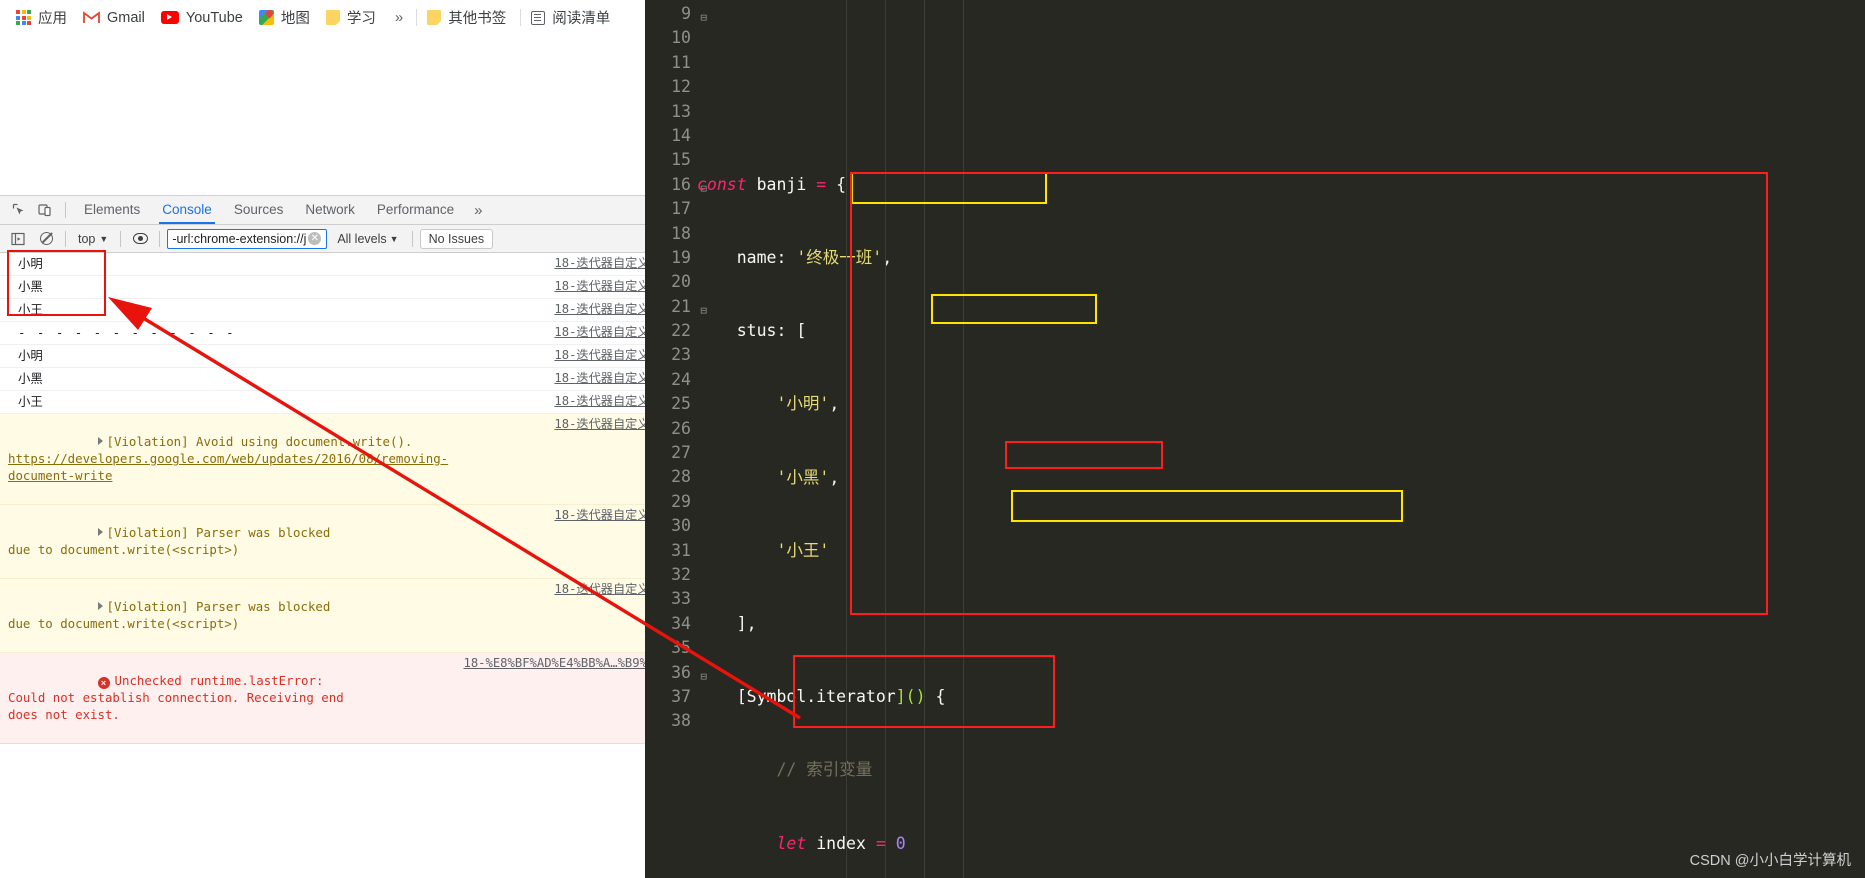  Describe the element at coordinates (478, 210) in the screenshot. I see `more-tabs-icon: »` at that location.